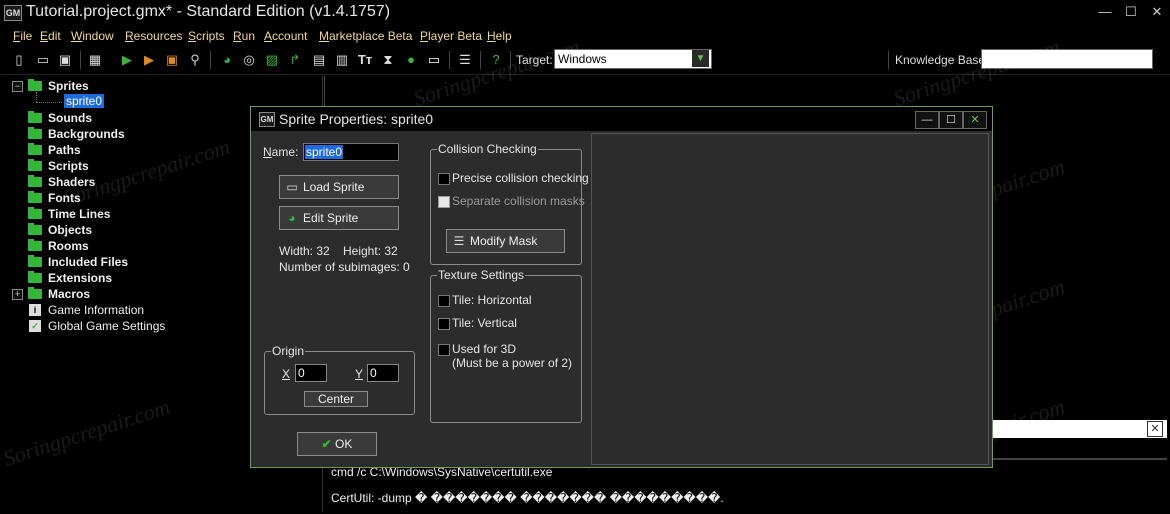 This screenshot has width=1170, height=514. I want to click on chevron-down-icon: ▼, so click(700, 58).